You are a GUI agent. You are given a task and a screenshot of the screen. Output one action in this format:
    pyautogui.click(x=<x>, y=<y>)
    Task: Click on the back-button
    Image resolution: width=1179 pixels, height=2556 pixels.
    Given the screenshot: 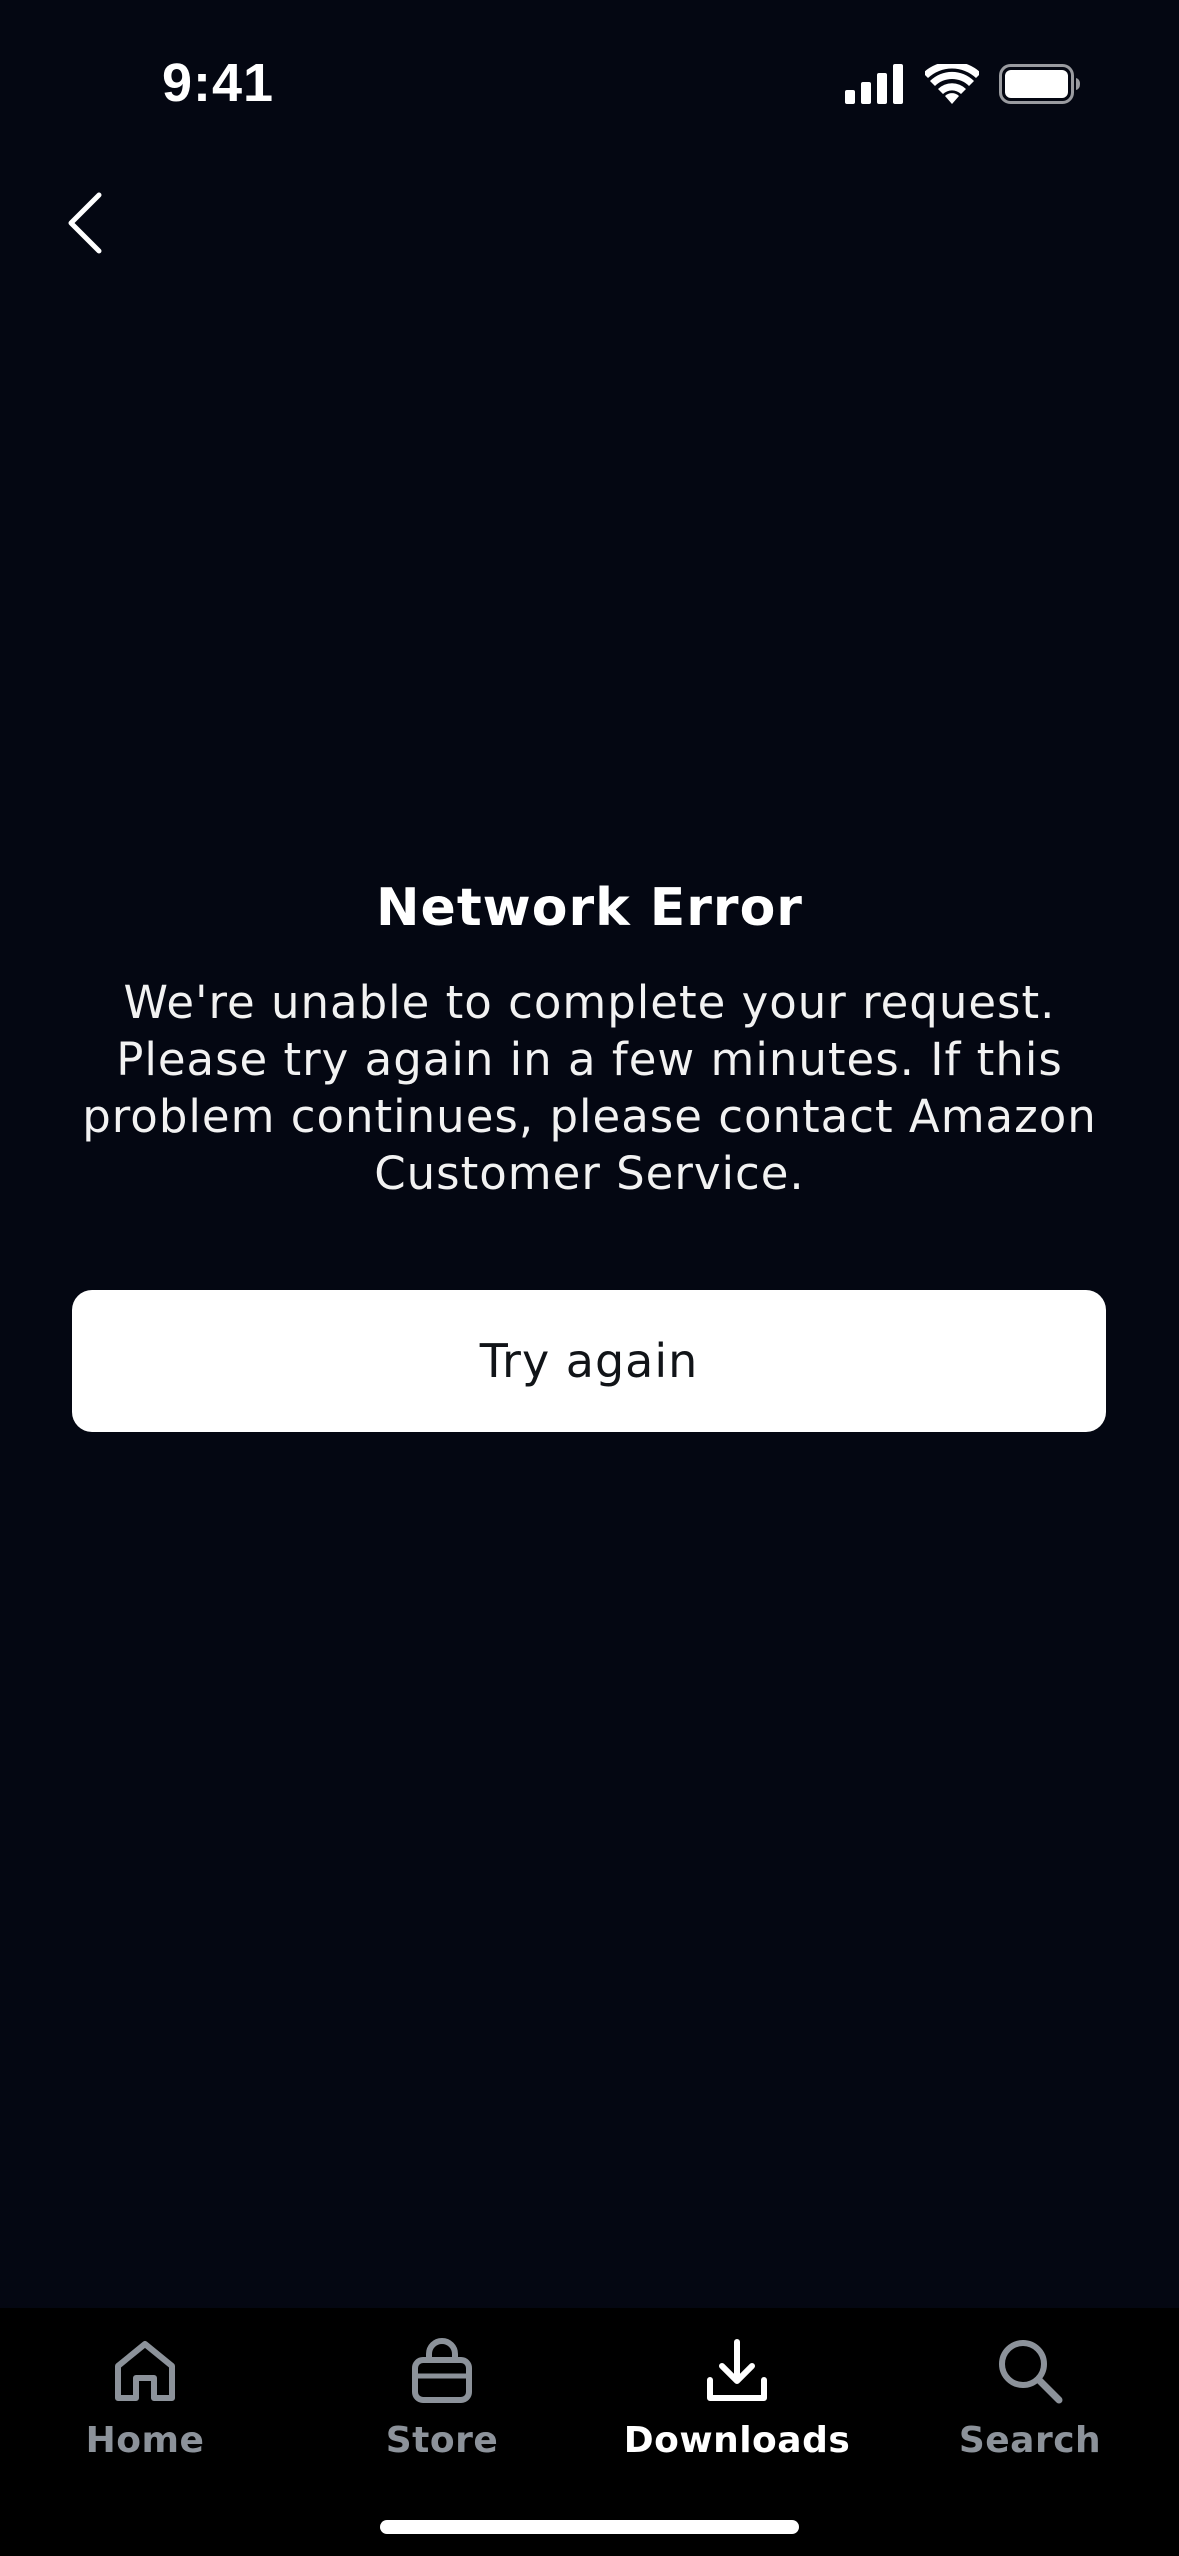 What is the action you would take?
    pyautogui.click(x=85, y=225)
    